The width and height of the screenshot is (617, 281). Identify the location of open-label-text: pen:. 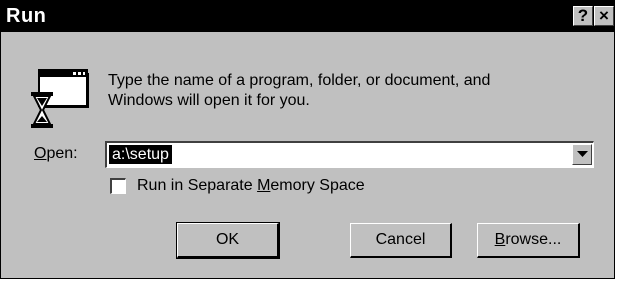
(62, 153).